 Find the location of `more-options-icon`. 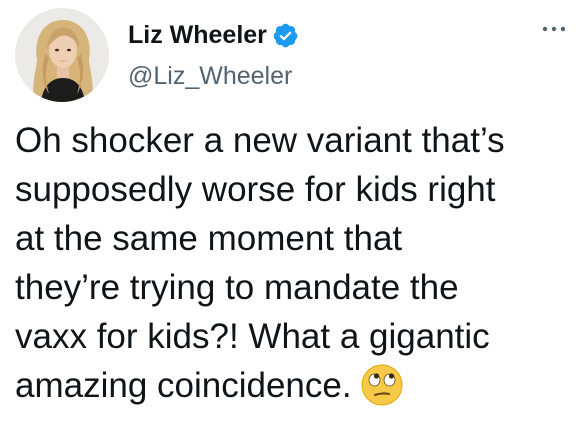

more-options-icon is located at coordinates (554, 29).